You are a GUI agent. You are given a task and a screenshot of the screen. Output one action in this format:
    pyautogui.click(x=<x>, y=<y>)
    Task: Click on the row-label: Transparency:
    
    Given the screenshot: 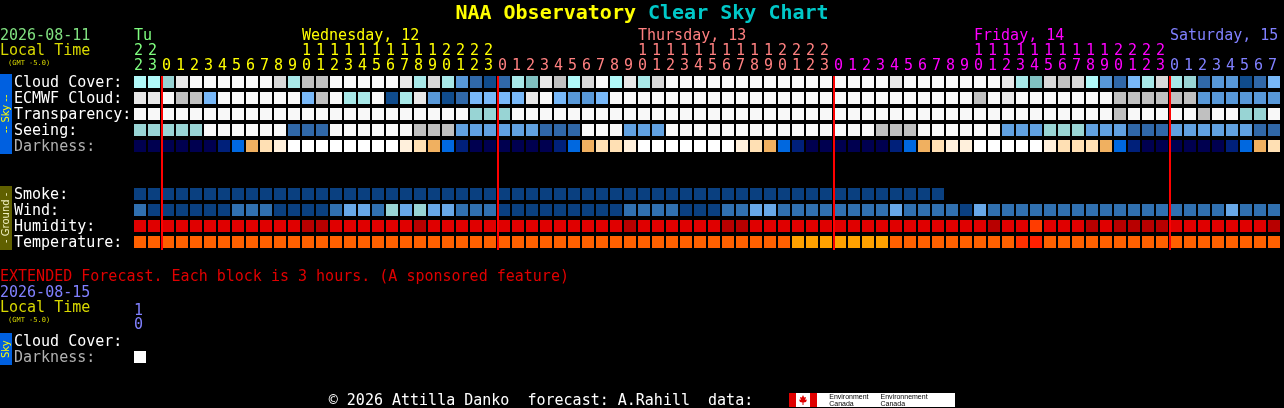 What is the action you would take?
    pyautogui.click(x=73, y=114)
    